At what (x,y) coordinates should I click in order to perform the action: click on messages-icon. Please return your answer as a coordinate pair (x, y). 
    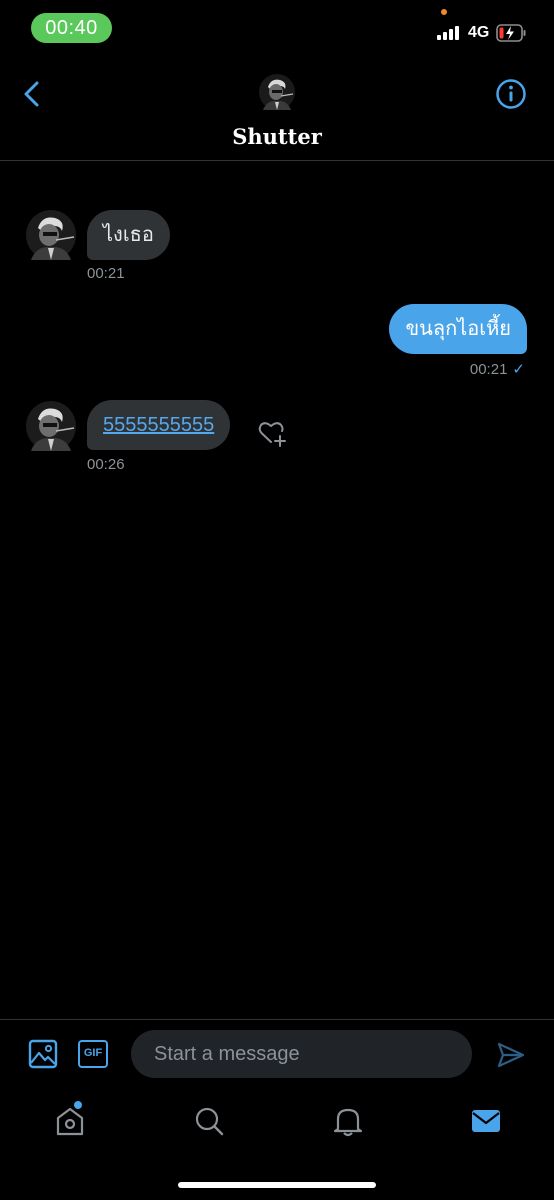
    Looking at the image, I should click on (486, 1121).